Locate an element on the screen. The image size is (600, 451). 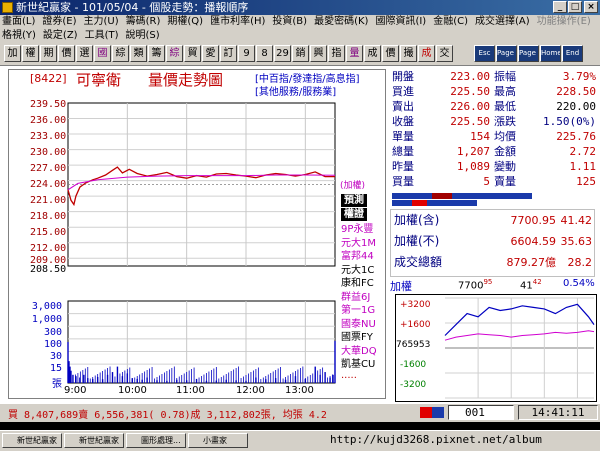
menu-item-chips: 籌碼(R) is located at coordinates (143, 21).